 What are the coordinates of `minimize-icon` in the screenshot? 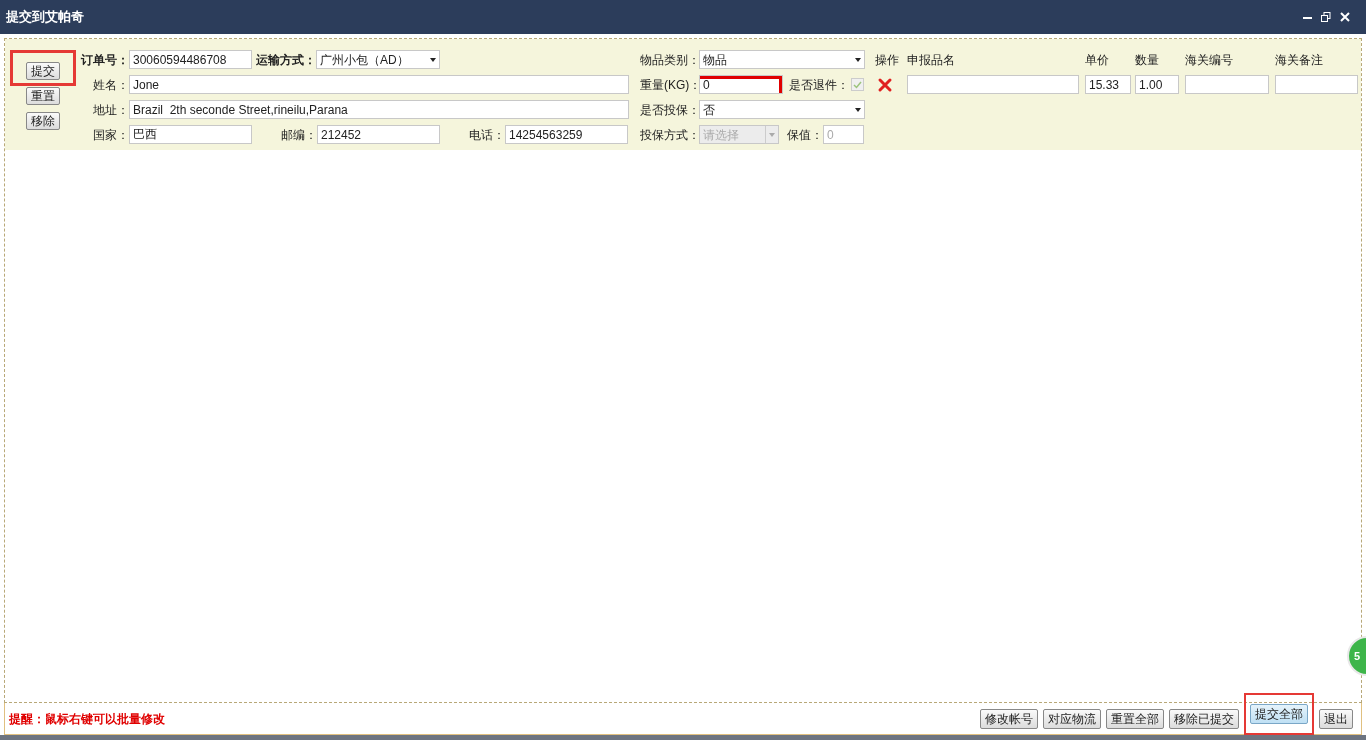 It's located at (1307, 17).